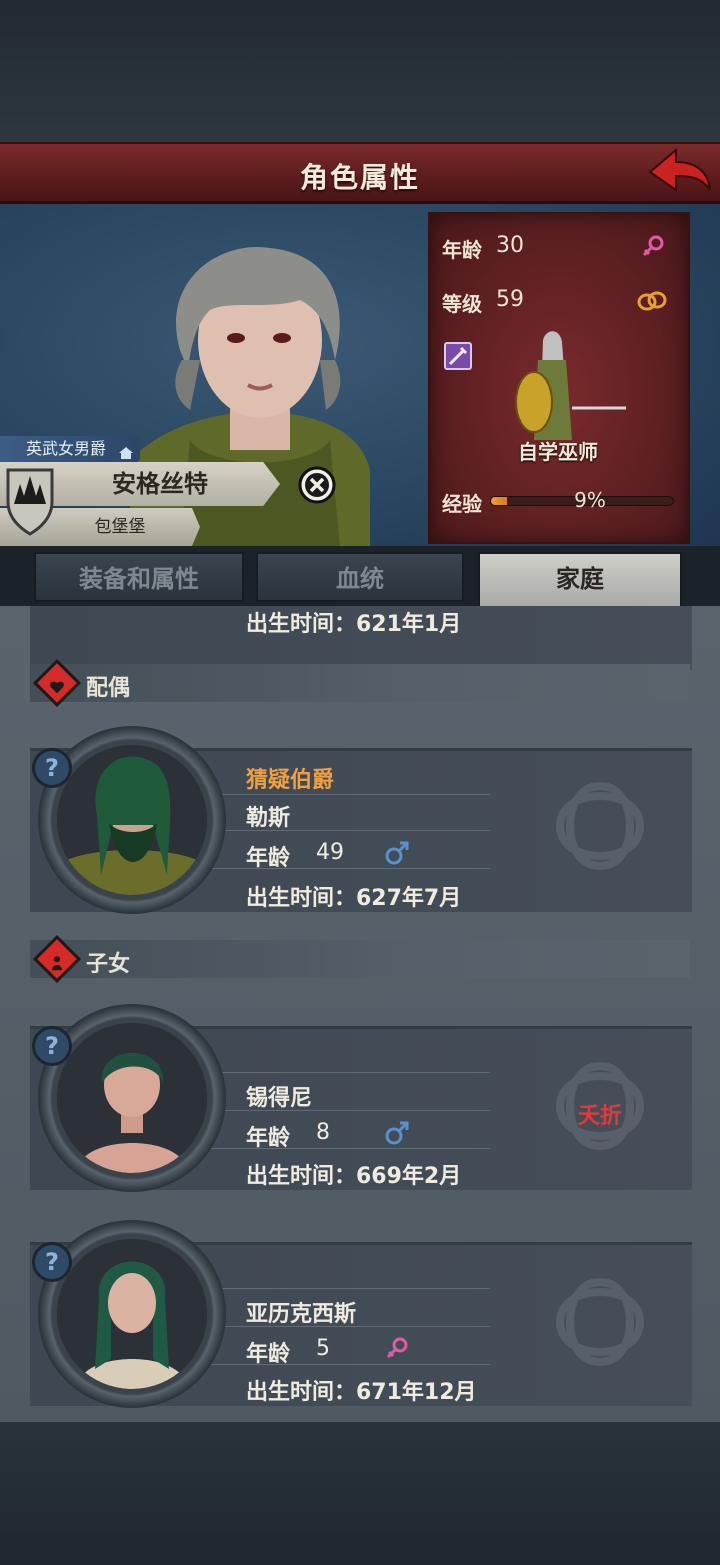 Image resolution: width=720 pixels, height=1565 pixels. What do you see at coordinates (360, 1493) in the screenshot?
I see `bottom-background` at bounding box center [360, 1493].